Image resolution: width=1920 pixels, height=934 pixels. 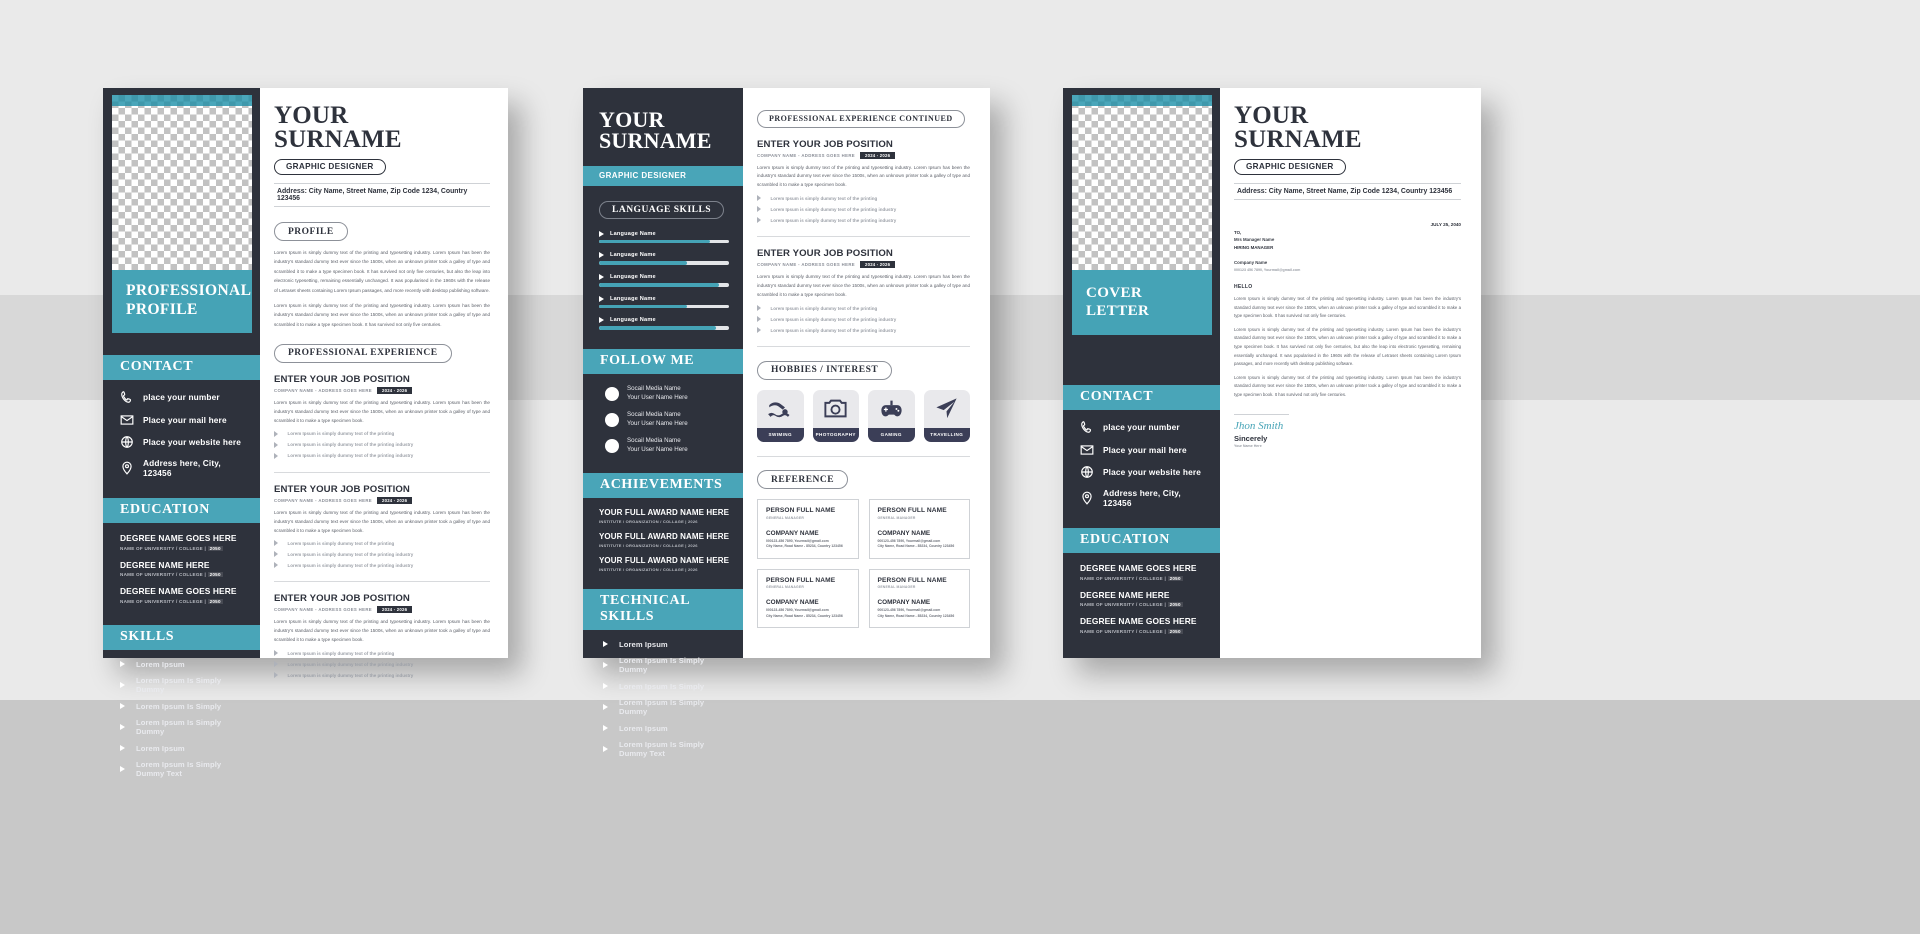 What do you see at coordinates (835, 415) in the screenshot?
I see `hobby-card: PHOTOGRAPHY` at bounding box center [835, 415].